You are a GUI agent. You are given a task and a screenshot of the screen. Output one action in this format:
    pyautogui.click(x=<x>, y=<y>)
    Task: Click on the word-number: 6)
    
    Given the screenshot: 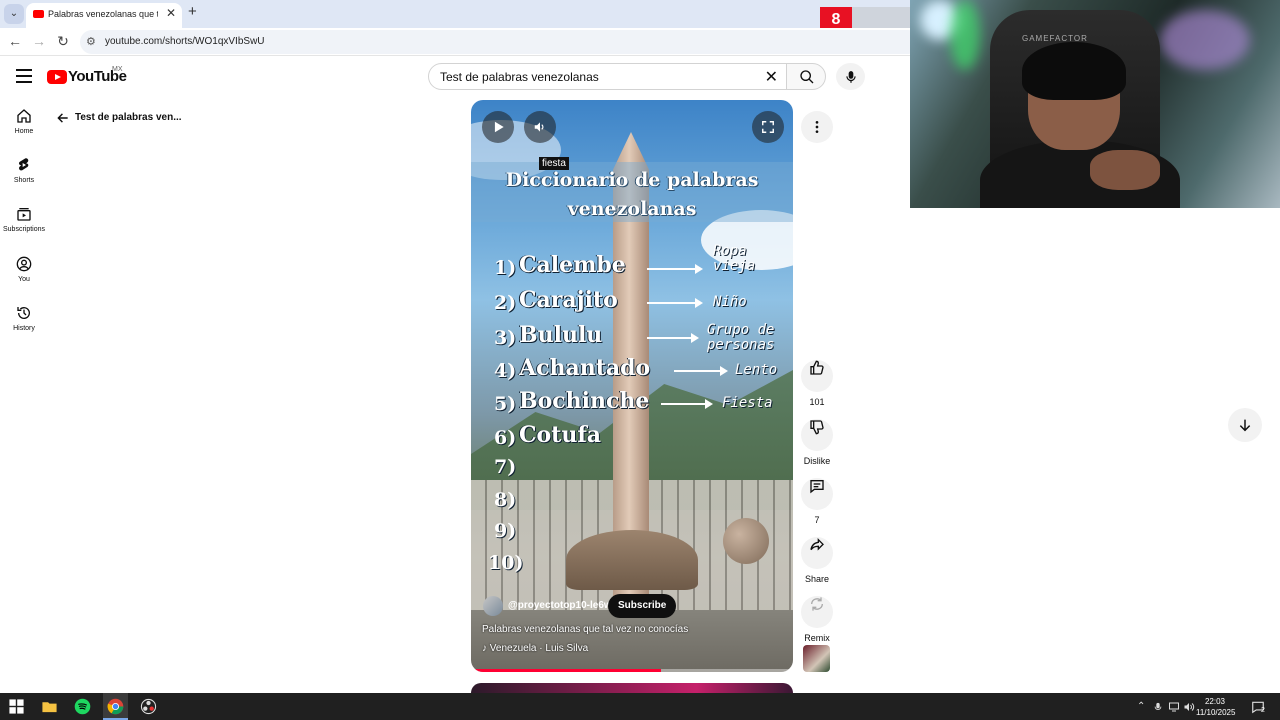 What is the action you would take?
    pyautogui.click(x=505, y=438)
    